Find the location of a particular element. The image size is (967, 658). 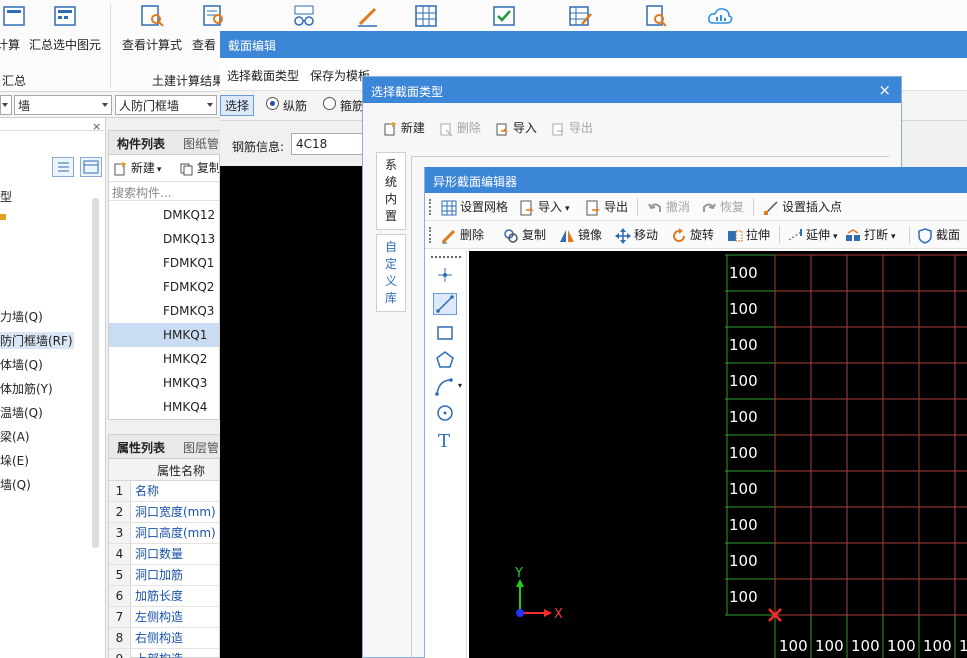

tab-component-list: 构件列表 is located at coordinates (141, 143).